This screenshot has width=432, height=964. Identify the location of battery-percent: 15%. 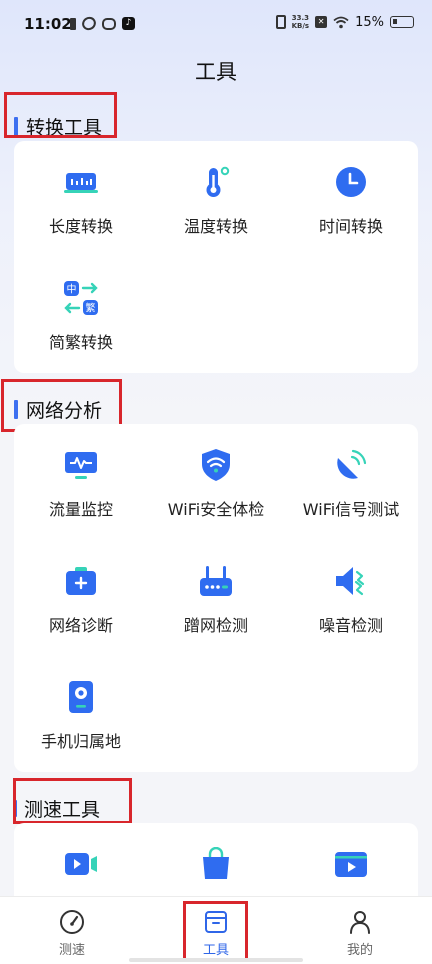
(369, 22).